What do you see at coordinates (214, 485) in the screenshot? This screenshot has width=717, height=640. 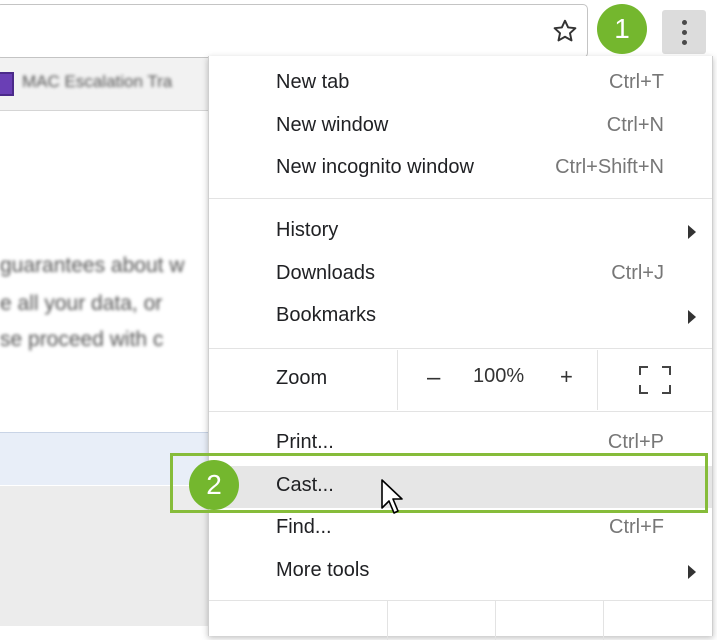 I see `step-badge-2: 2` at bounding box center [214, 485].